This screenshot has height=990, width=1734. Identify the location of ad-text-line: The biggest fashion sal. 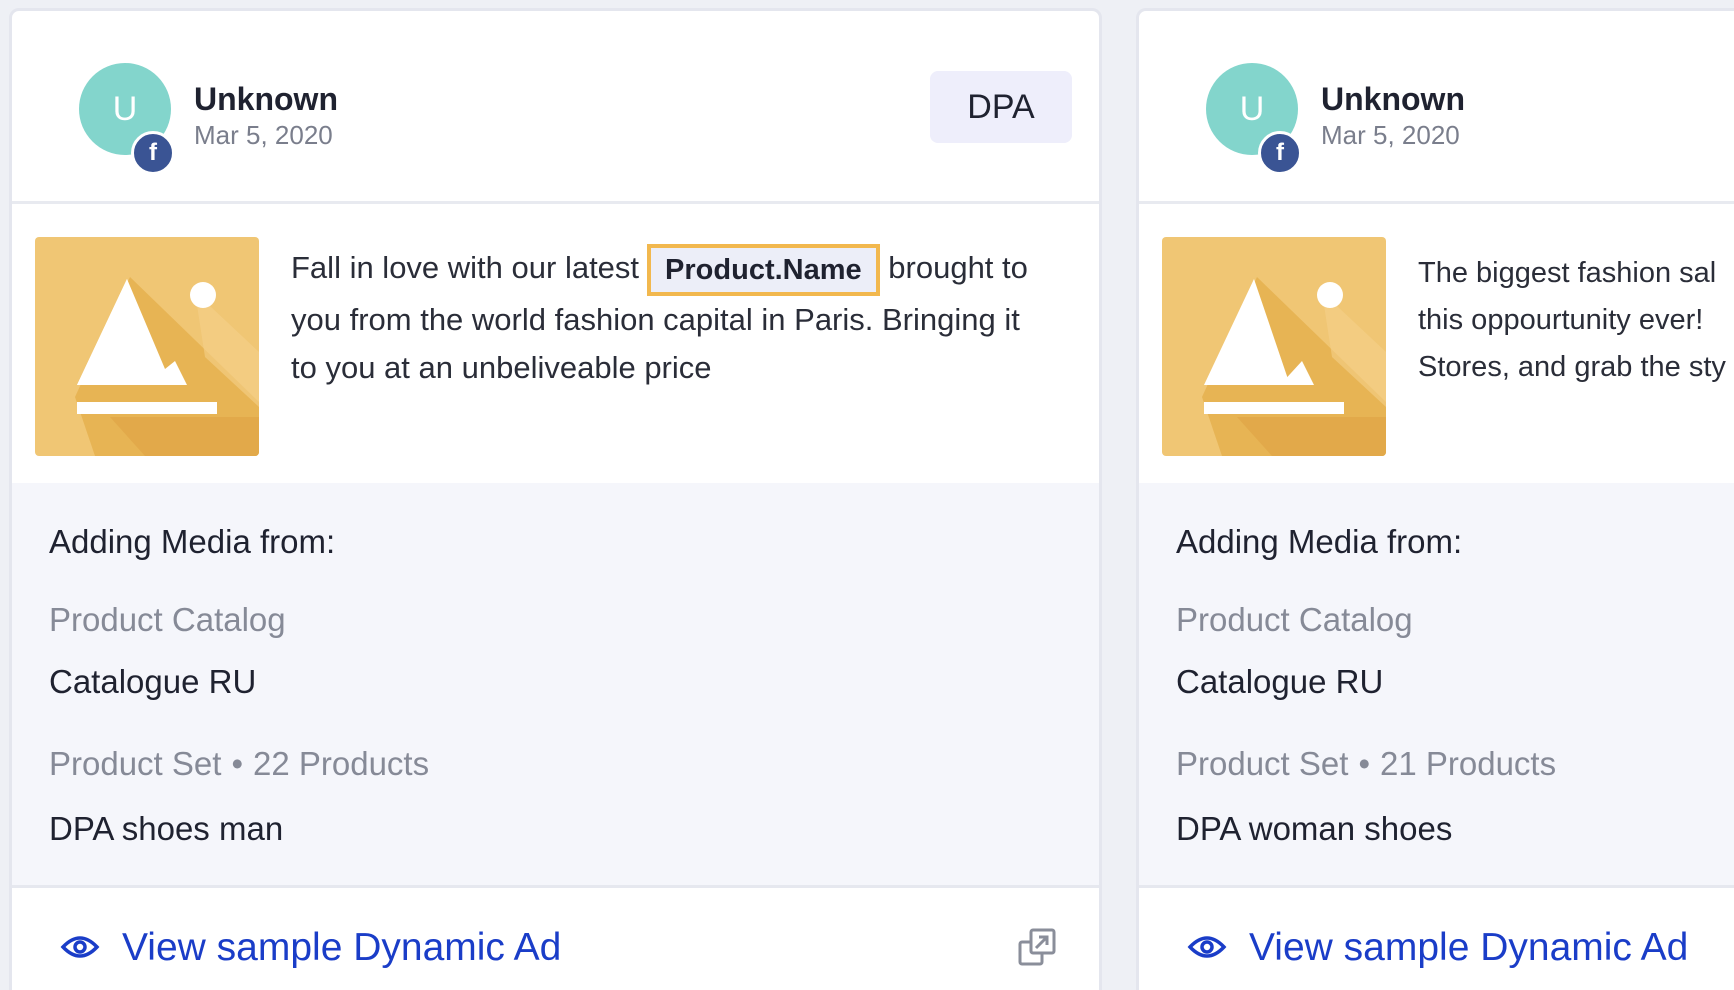
(1567, 273).